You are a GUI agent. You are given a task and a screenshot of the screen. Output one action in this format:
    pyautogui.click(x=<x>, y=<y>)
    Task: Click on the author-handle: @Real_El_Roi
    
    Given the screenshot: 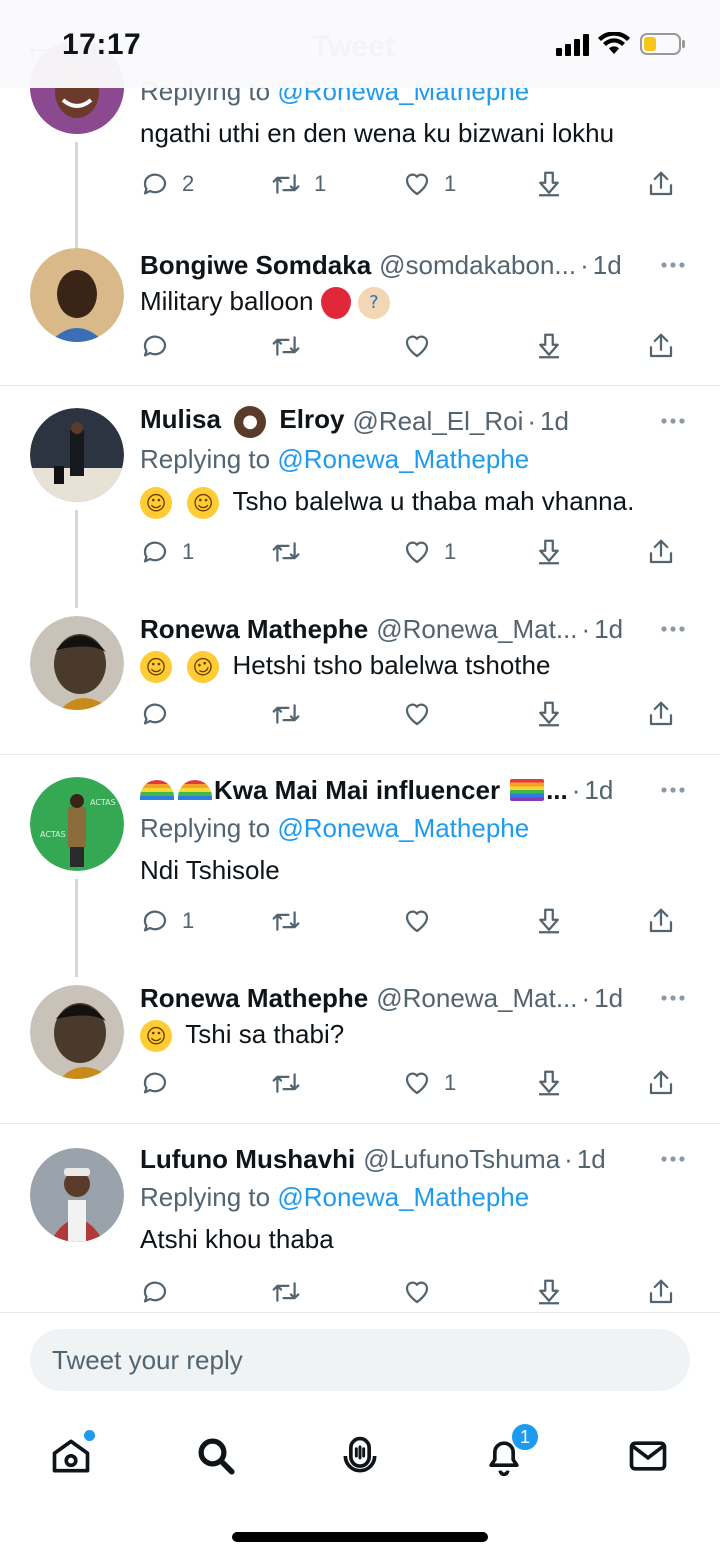 What is the action you would take?
    pyautogui.click(x=437, y=421)
    